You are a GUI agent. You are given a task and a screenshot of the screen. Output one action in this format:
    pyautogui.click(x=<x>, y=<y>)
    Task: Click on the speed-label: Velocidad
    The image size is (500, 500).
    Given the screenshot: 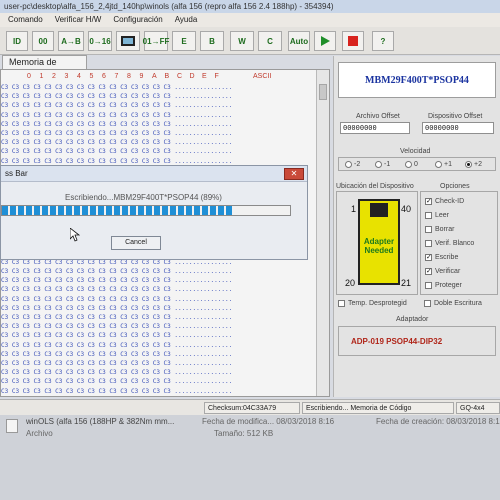 What is the action you would take?
    pyautogui.click(x=415, y=151)
    